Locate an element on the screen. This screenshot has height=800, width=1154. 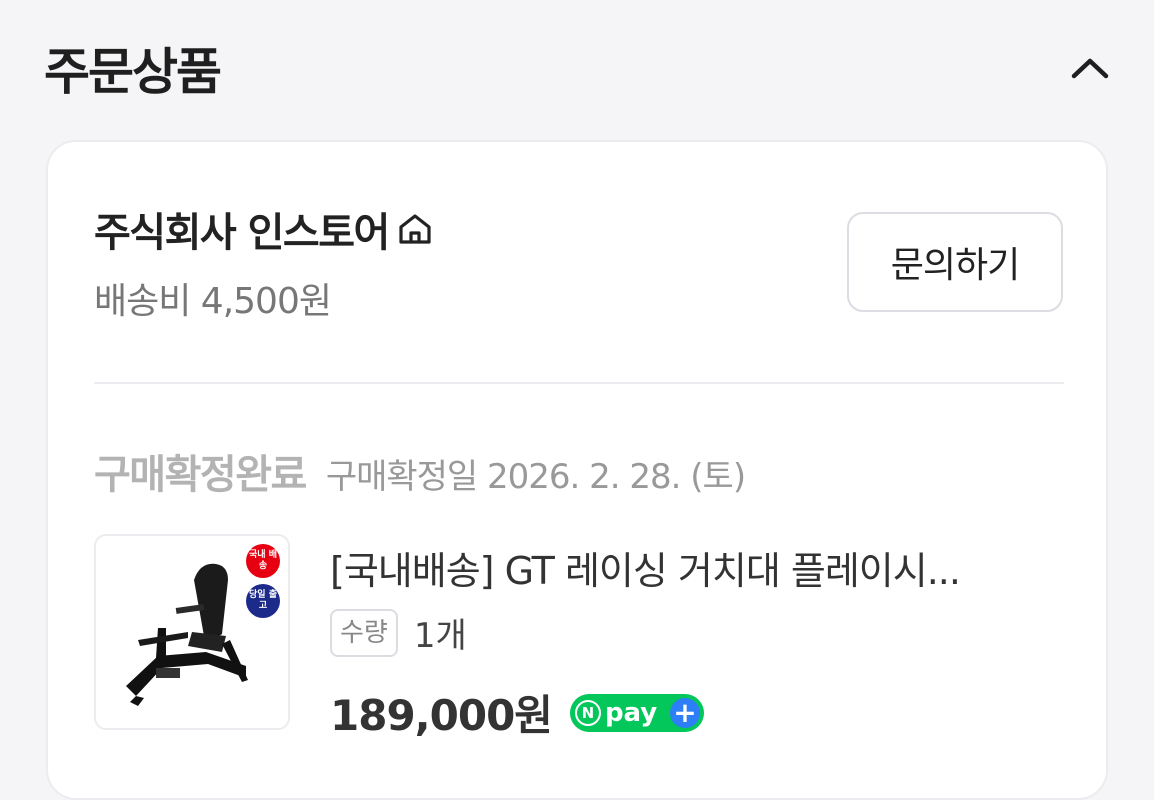
npay-plus-badge: N pay + is located at coordinates (636, 712).